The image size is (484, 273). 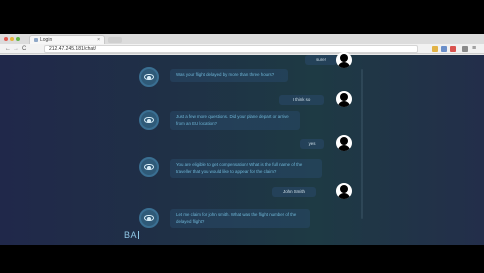 I want to click on letterbox-bottom, so click(x=242, y=259).